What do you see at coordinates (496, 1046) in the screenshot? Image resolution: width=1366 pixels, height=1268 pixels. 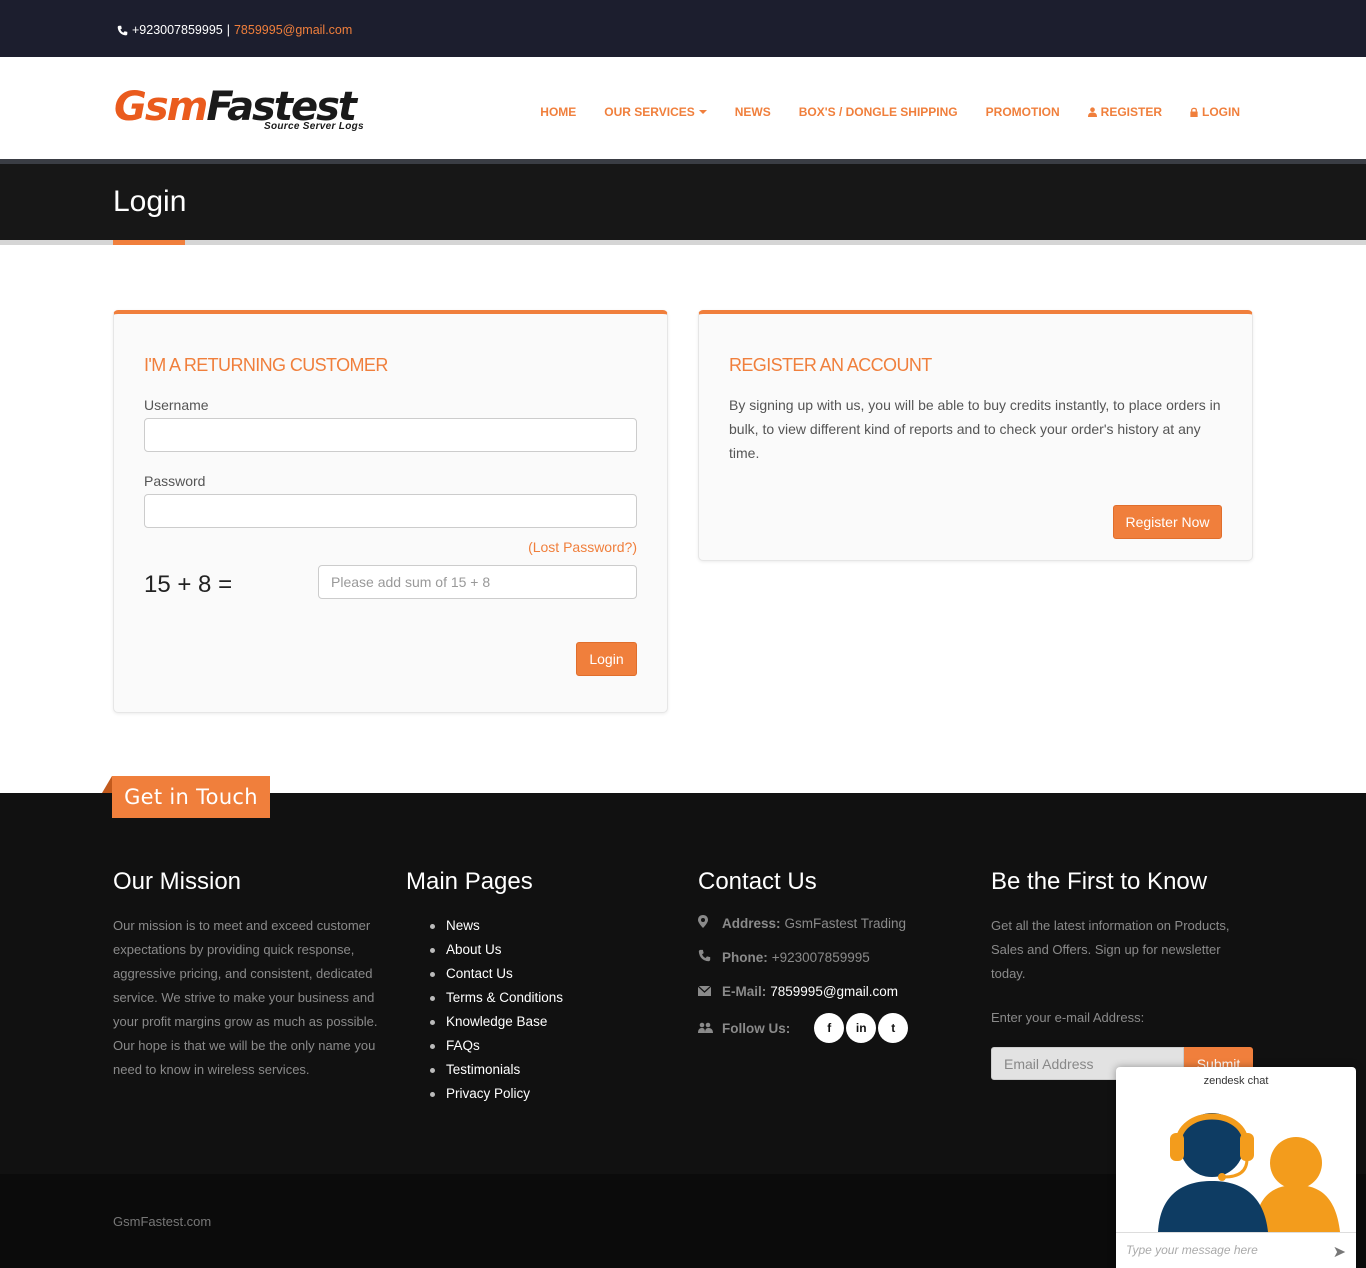 I see `footer-link-faqs: FAQs` at bounding box center [496, 1046].